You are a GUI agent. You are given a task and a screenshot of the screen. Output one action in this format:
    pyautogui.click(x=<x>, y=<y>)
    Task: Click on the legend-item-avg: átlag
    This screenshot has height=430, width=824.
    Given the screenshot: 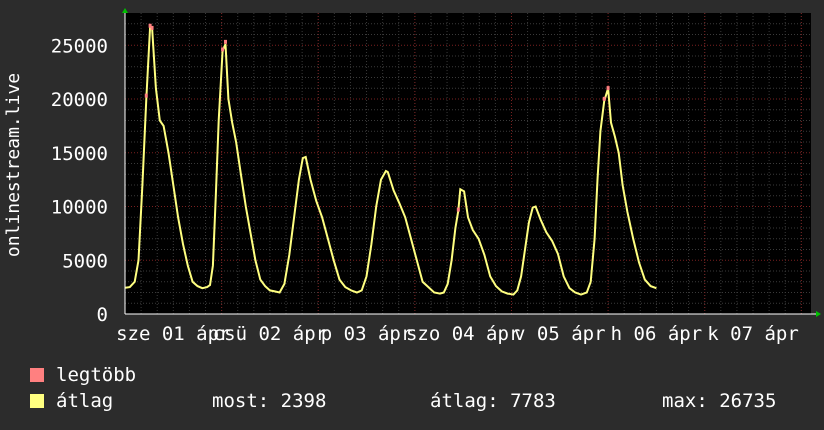 What is the action you would take?
    pyautogui.click(x=71, y=401)
    